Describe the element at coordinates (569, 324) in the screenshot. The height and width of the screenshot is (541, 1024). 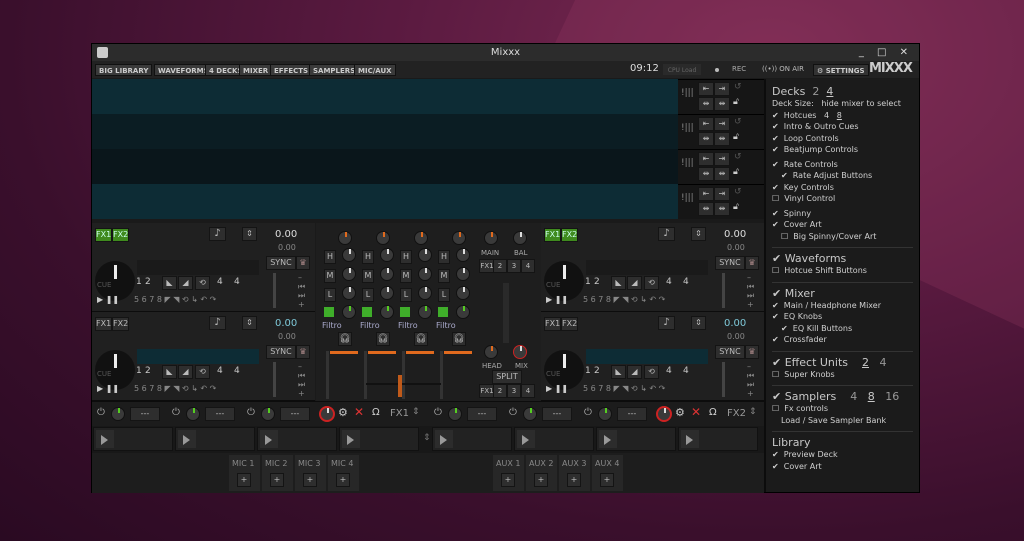
I see `fx2-assign-button: FX2` at that location.